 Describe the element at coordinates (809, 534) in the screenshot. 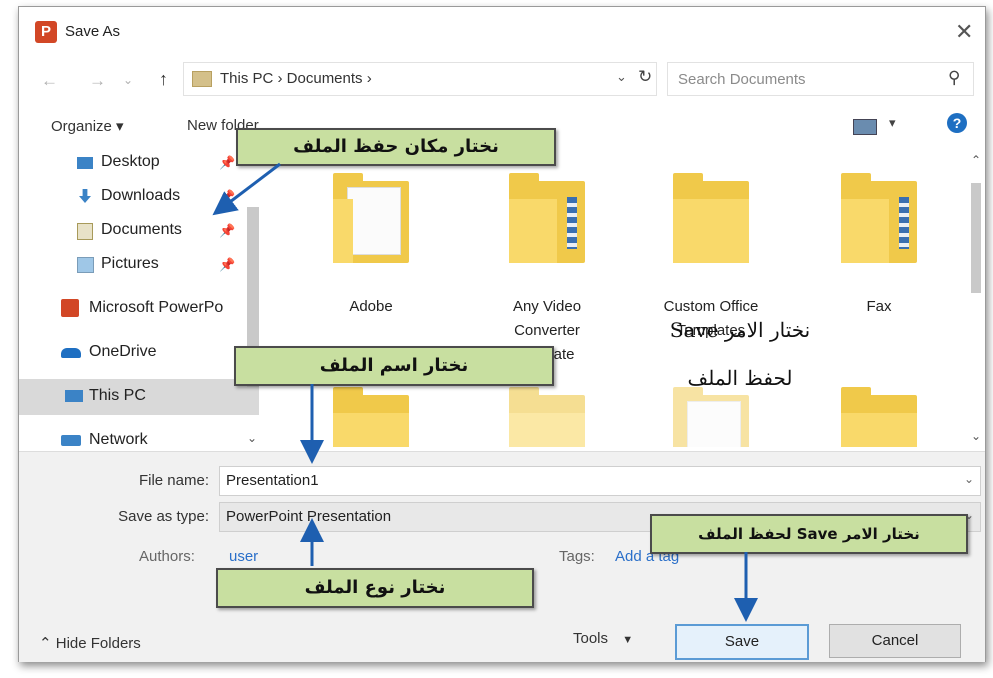

I see `annotation-save-box: نختار الامر Save لحفظ الملف` at that location.